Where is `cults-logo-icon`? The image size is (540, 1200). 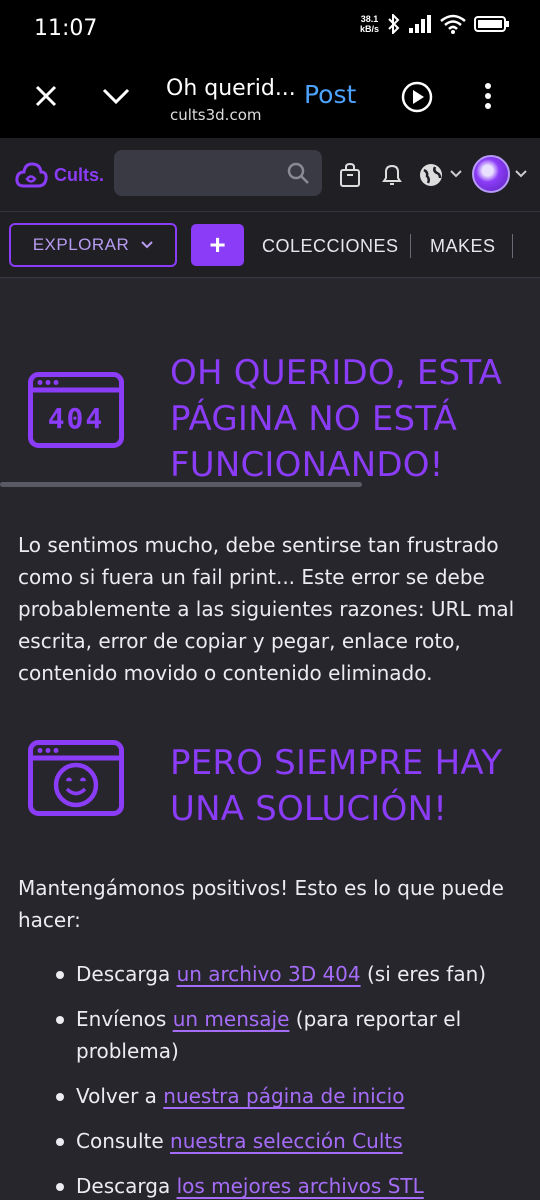 cults-logo-icon is located at coordinates (31, 175).